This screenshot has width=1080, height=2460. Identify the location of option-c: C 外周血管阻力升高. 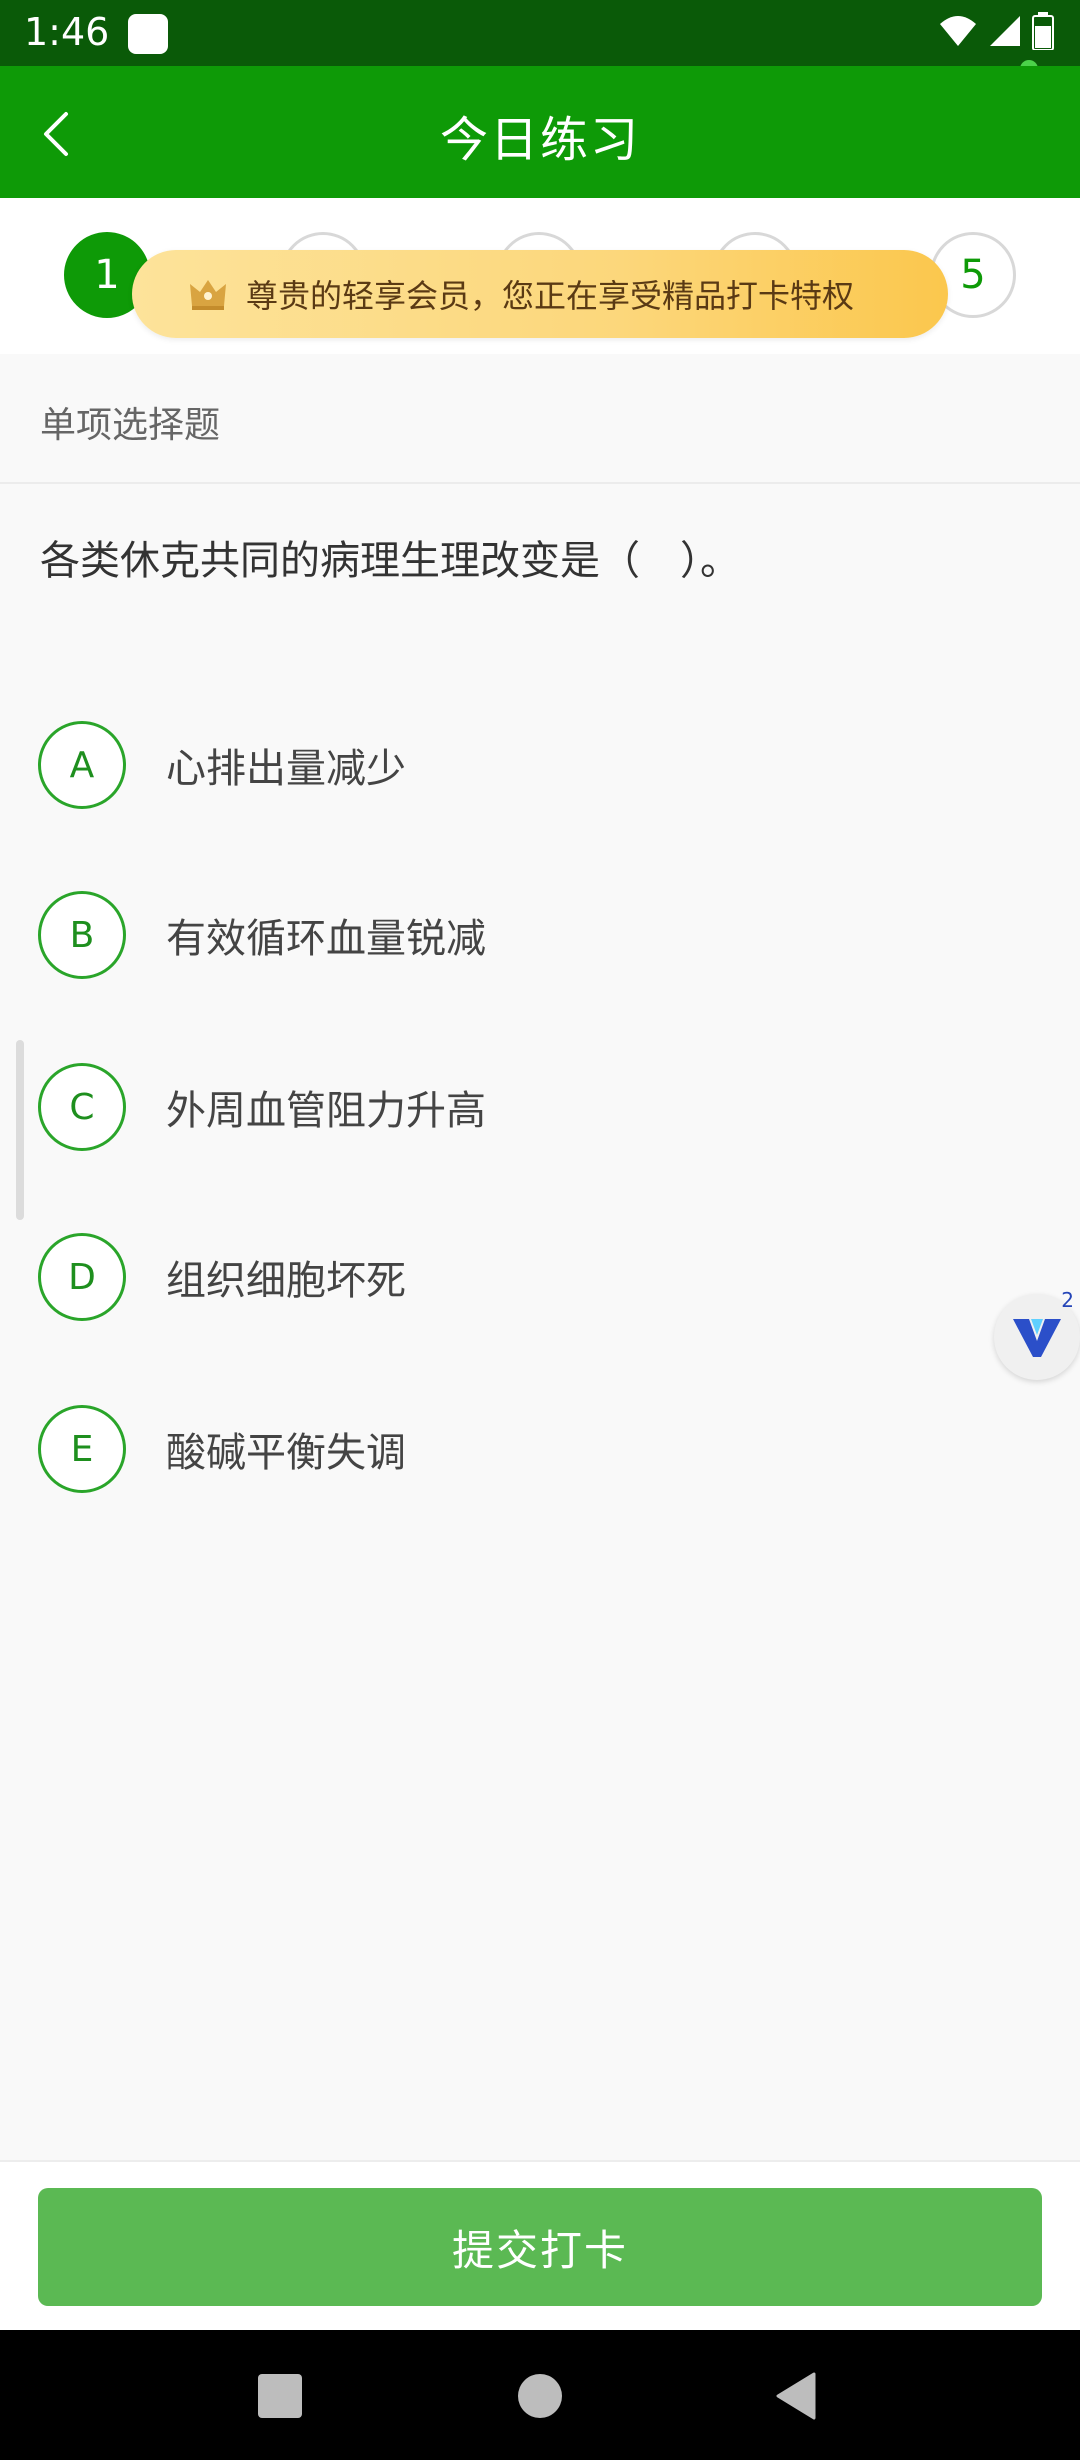
(538, 1107).